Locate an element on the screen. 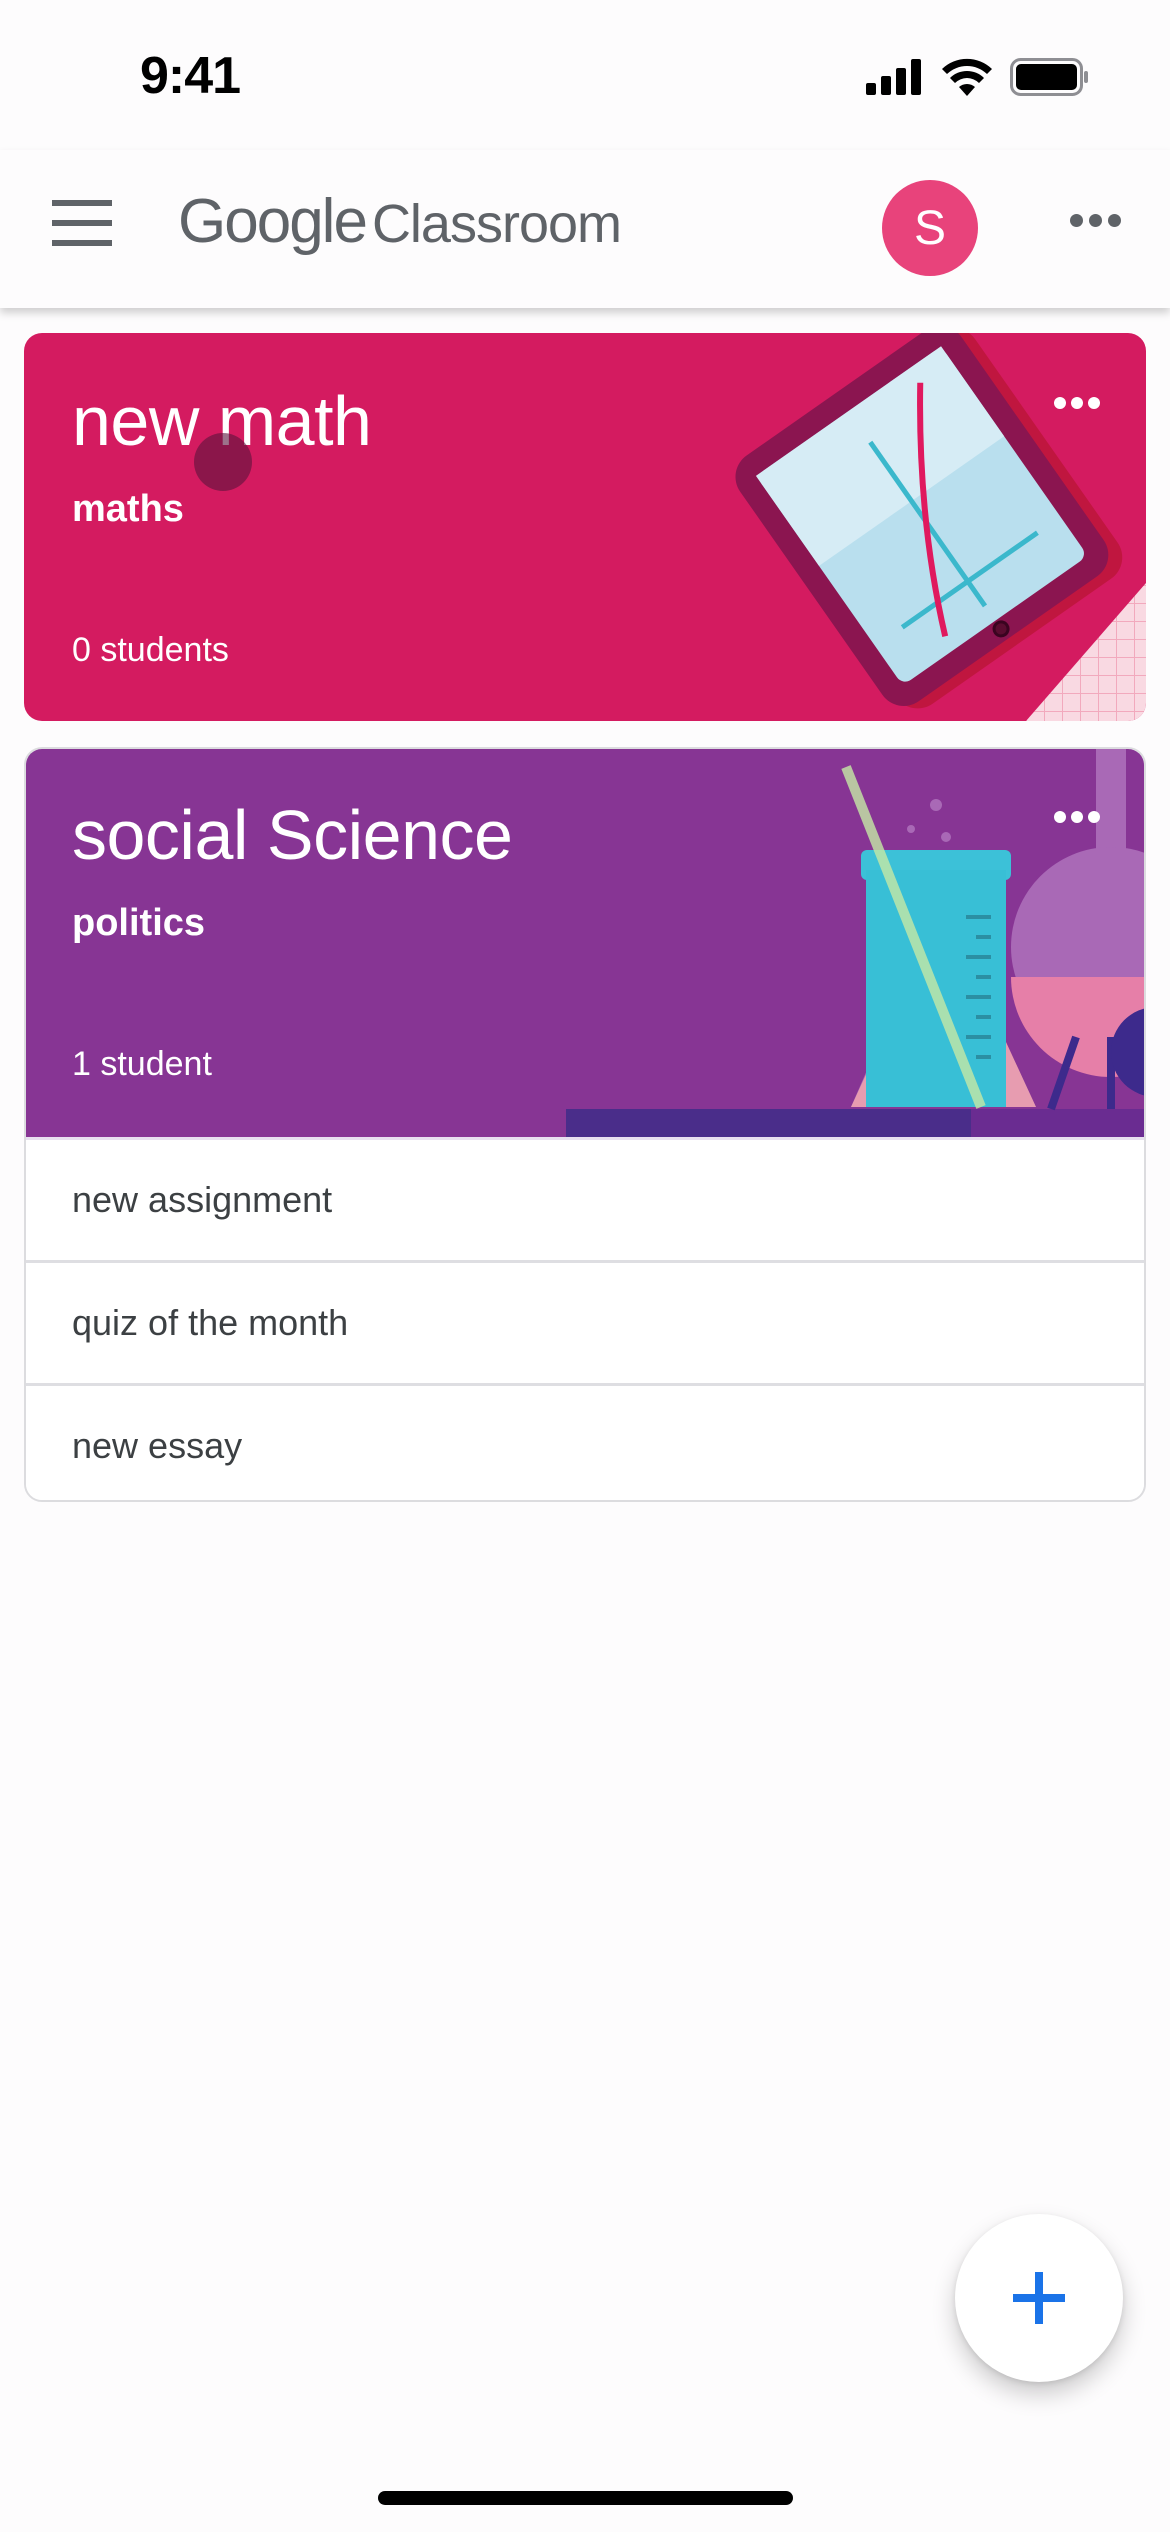 The image size is (1170, 2532). account-avatar: S is located at coordinates (930, 228).